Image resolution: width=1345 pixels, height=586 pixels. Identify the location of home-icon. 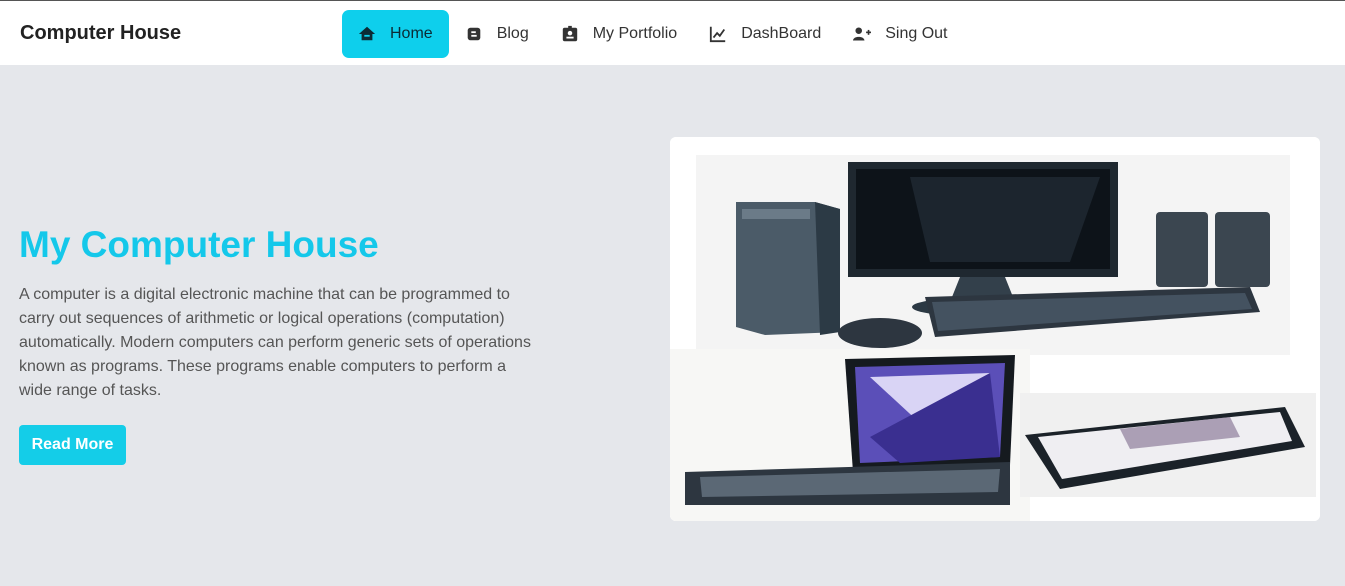
(367, 34).